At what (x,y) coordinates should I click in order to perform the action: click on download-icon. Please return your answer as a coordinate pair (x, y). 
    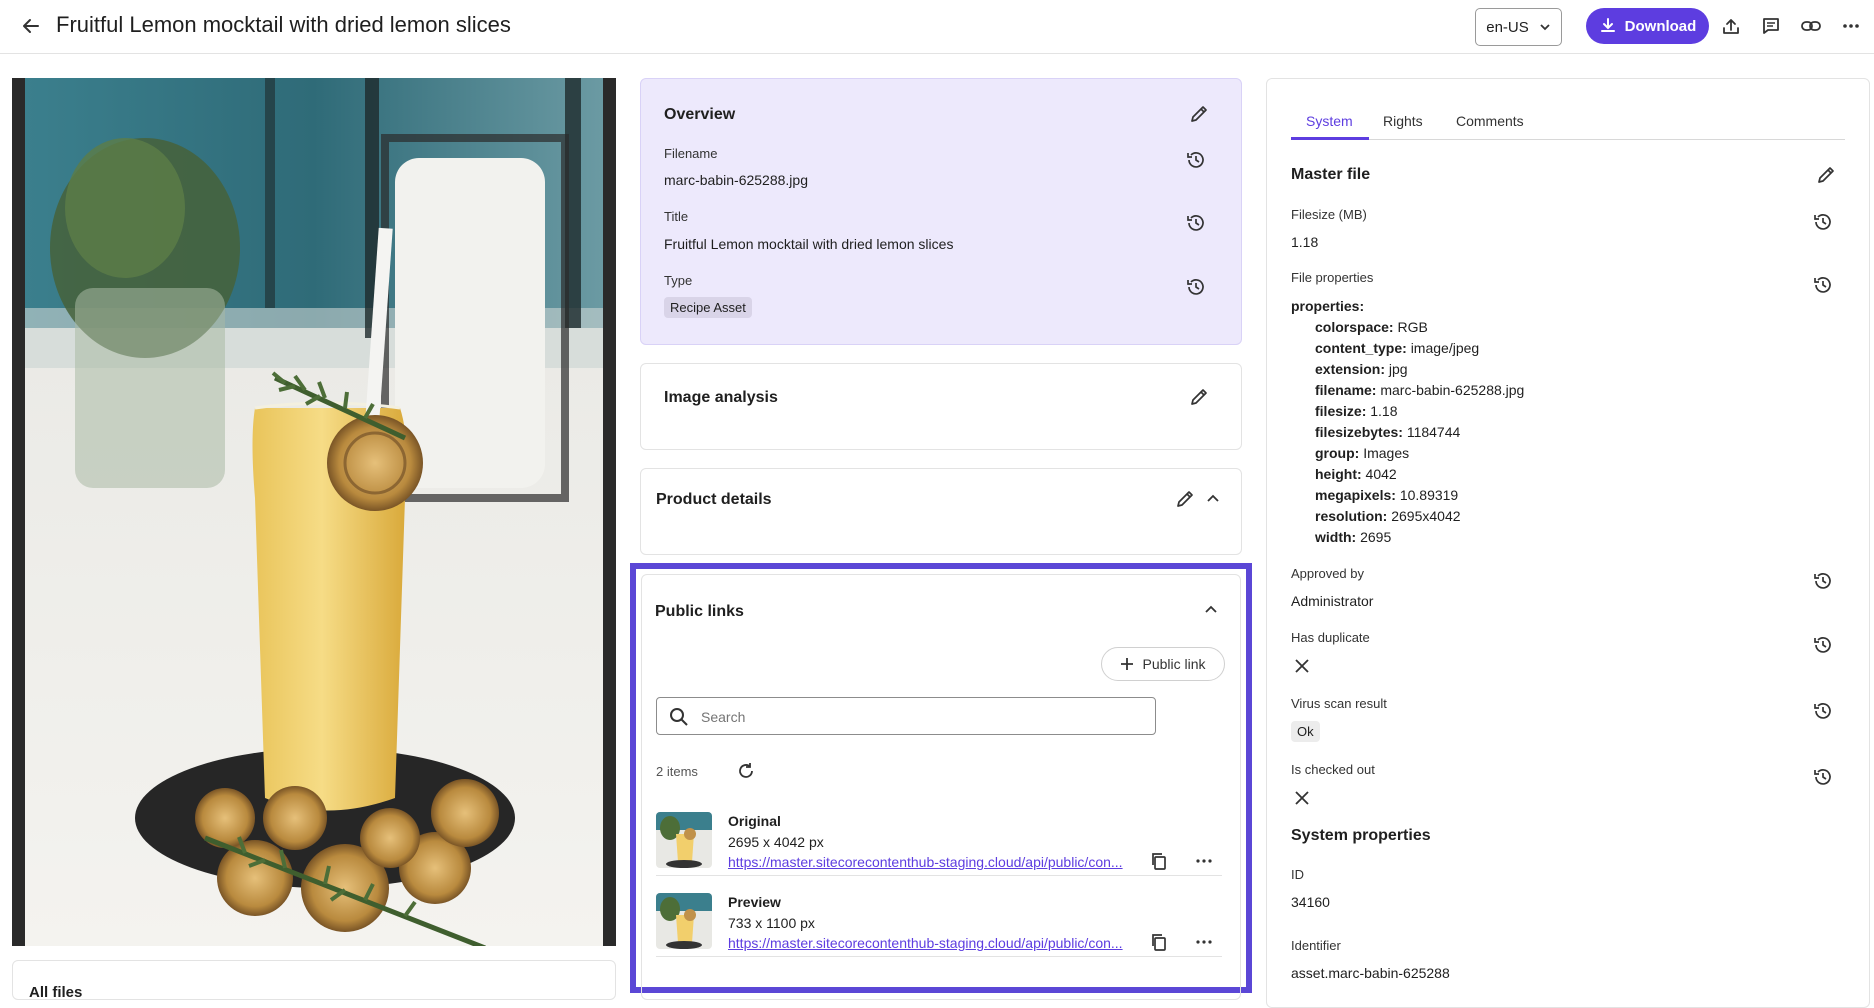
    Looking at the image, I should click on (1607, 25).